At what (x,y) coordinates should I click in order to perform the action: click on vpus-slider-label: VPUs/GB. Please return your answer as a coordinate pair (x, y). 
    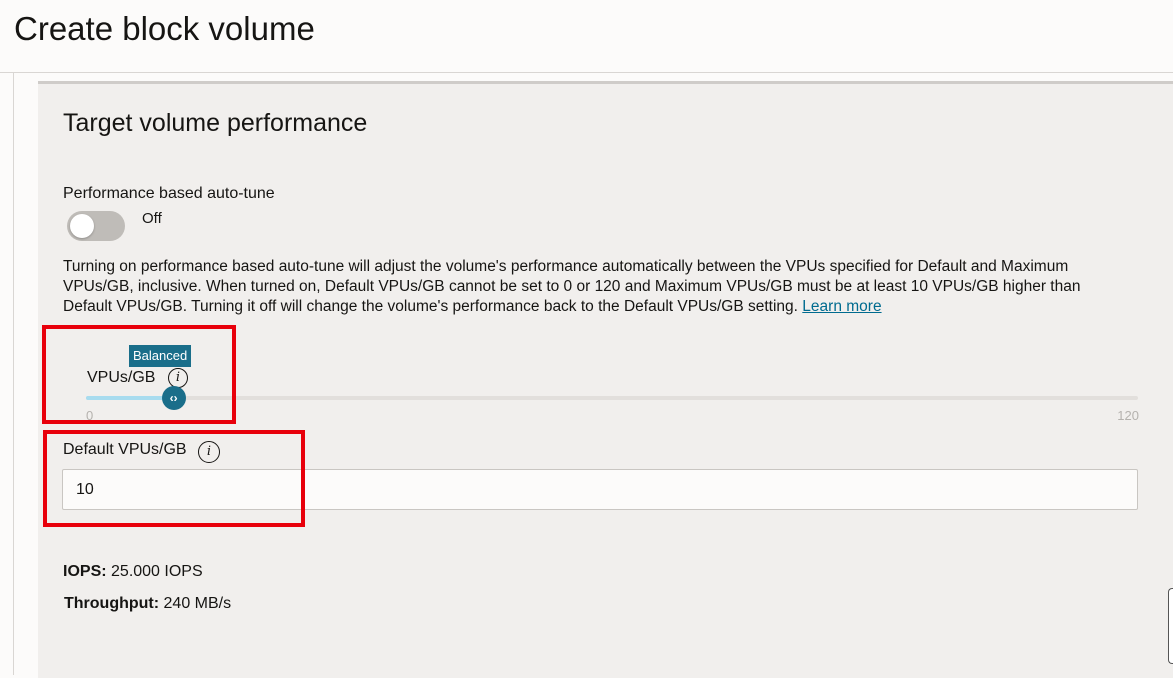
    Looking at the image, I should click on (121, 377).